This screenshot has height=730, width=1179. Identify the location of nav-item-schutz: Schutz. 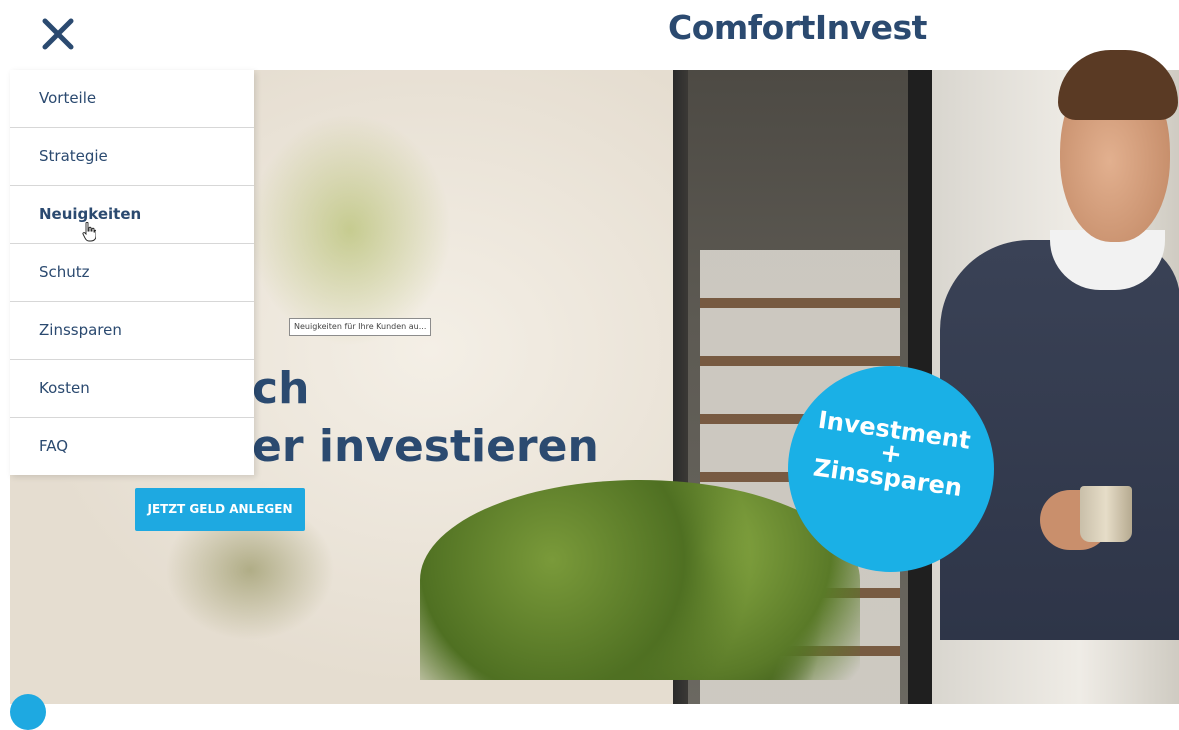
(132, 273).